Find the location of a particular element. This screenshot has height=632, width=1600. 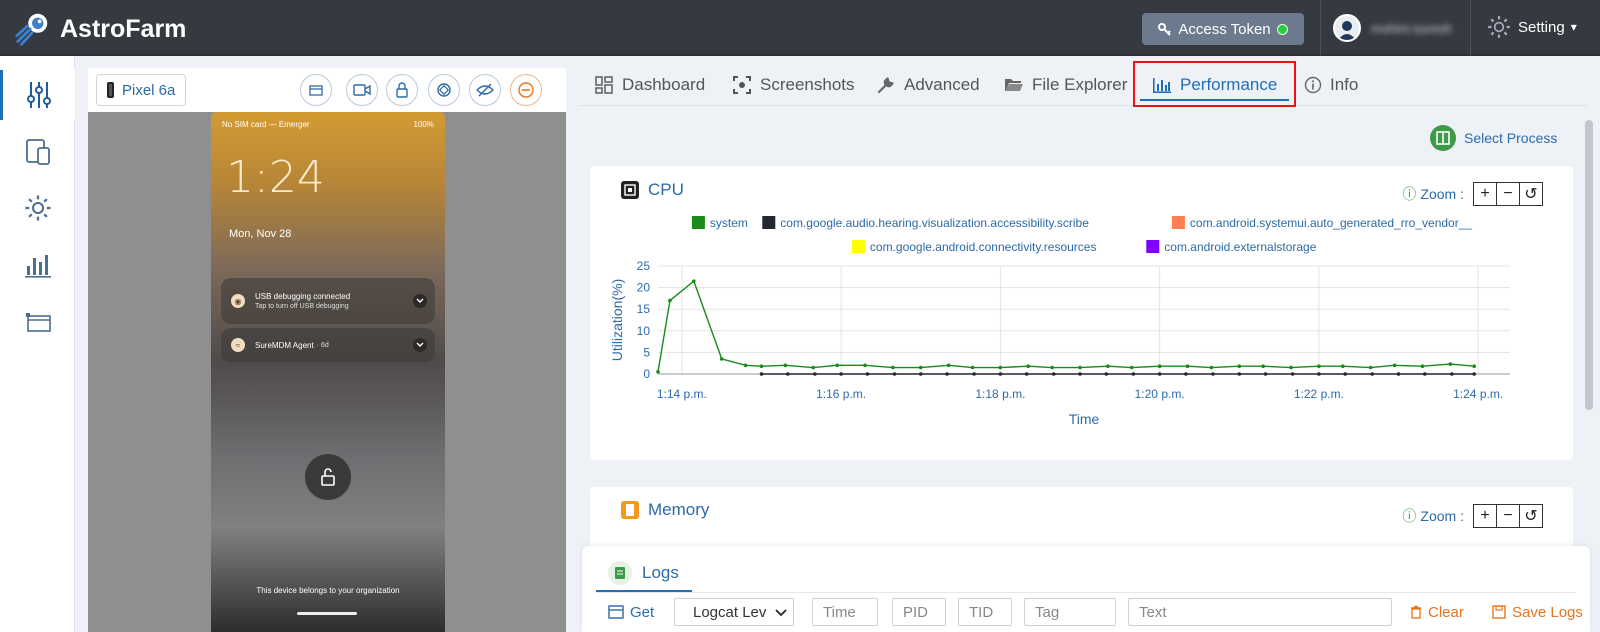

notification-suremdm: ≈ SureMDM Agent · 6d is located at coordinates (328, 345).